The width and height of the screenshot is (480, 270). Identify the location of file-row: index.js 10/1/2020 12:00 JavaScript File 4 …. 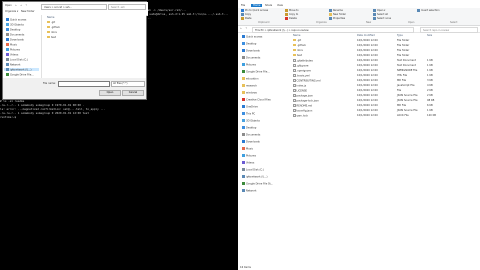
(382, 86).